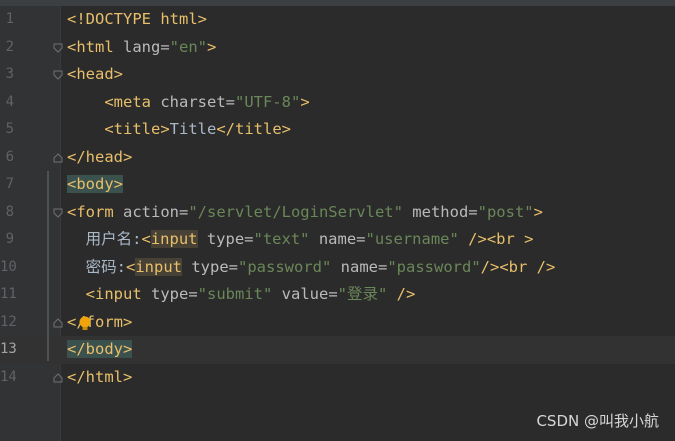 Image resolution: width=675 pixels, height=441 pixels. What do you see at coordinates (281, 239) in the screenshot?
I see `code-token: "text"` at bounding box center [281, 239].